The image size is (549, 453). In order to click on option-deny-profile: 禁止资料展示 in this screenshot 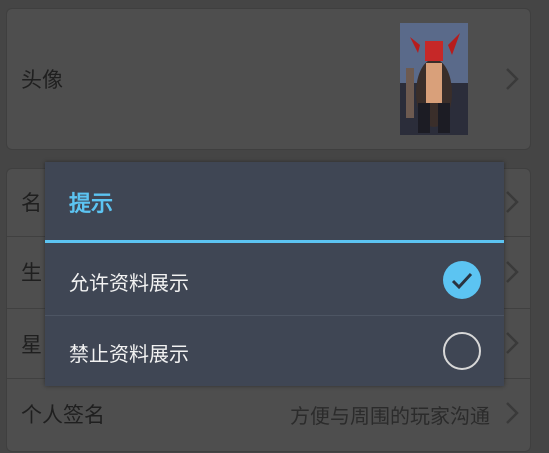, I will do `click(274, 351)`.